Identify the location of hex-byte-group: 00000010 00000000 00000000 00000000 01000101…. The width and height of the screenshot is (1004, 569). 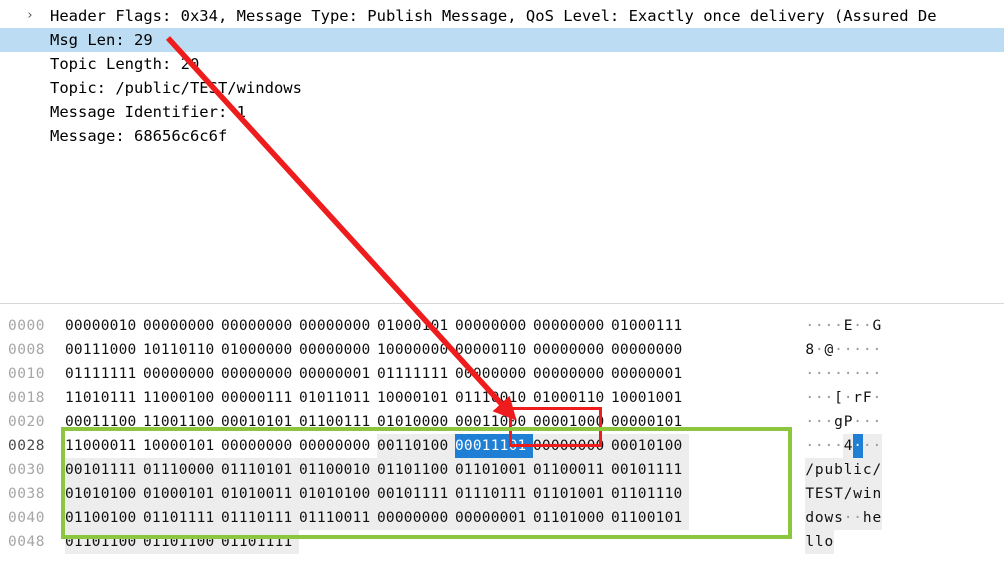
(377, 326).